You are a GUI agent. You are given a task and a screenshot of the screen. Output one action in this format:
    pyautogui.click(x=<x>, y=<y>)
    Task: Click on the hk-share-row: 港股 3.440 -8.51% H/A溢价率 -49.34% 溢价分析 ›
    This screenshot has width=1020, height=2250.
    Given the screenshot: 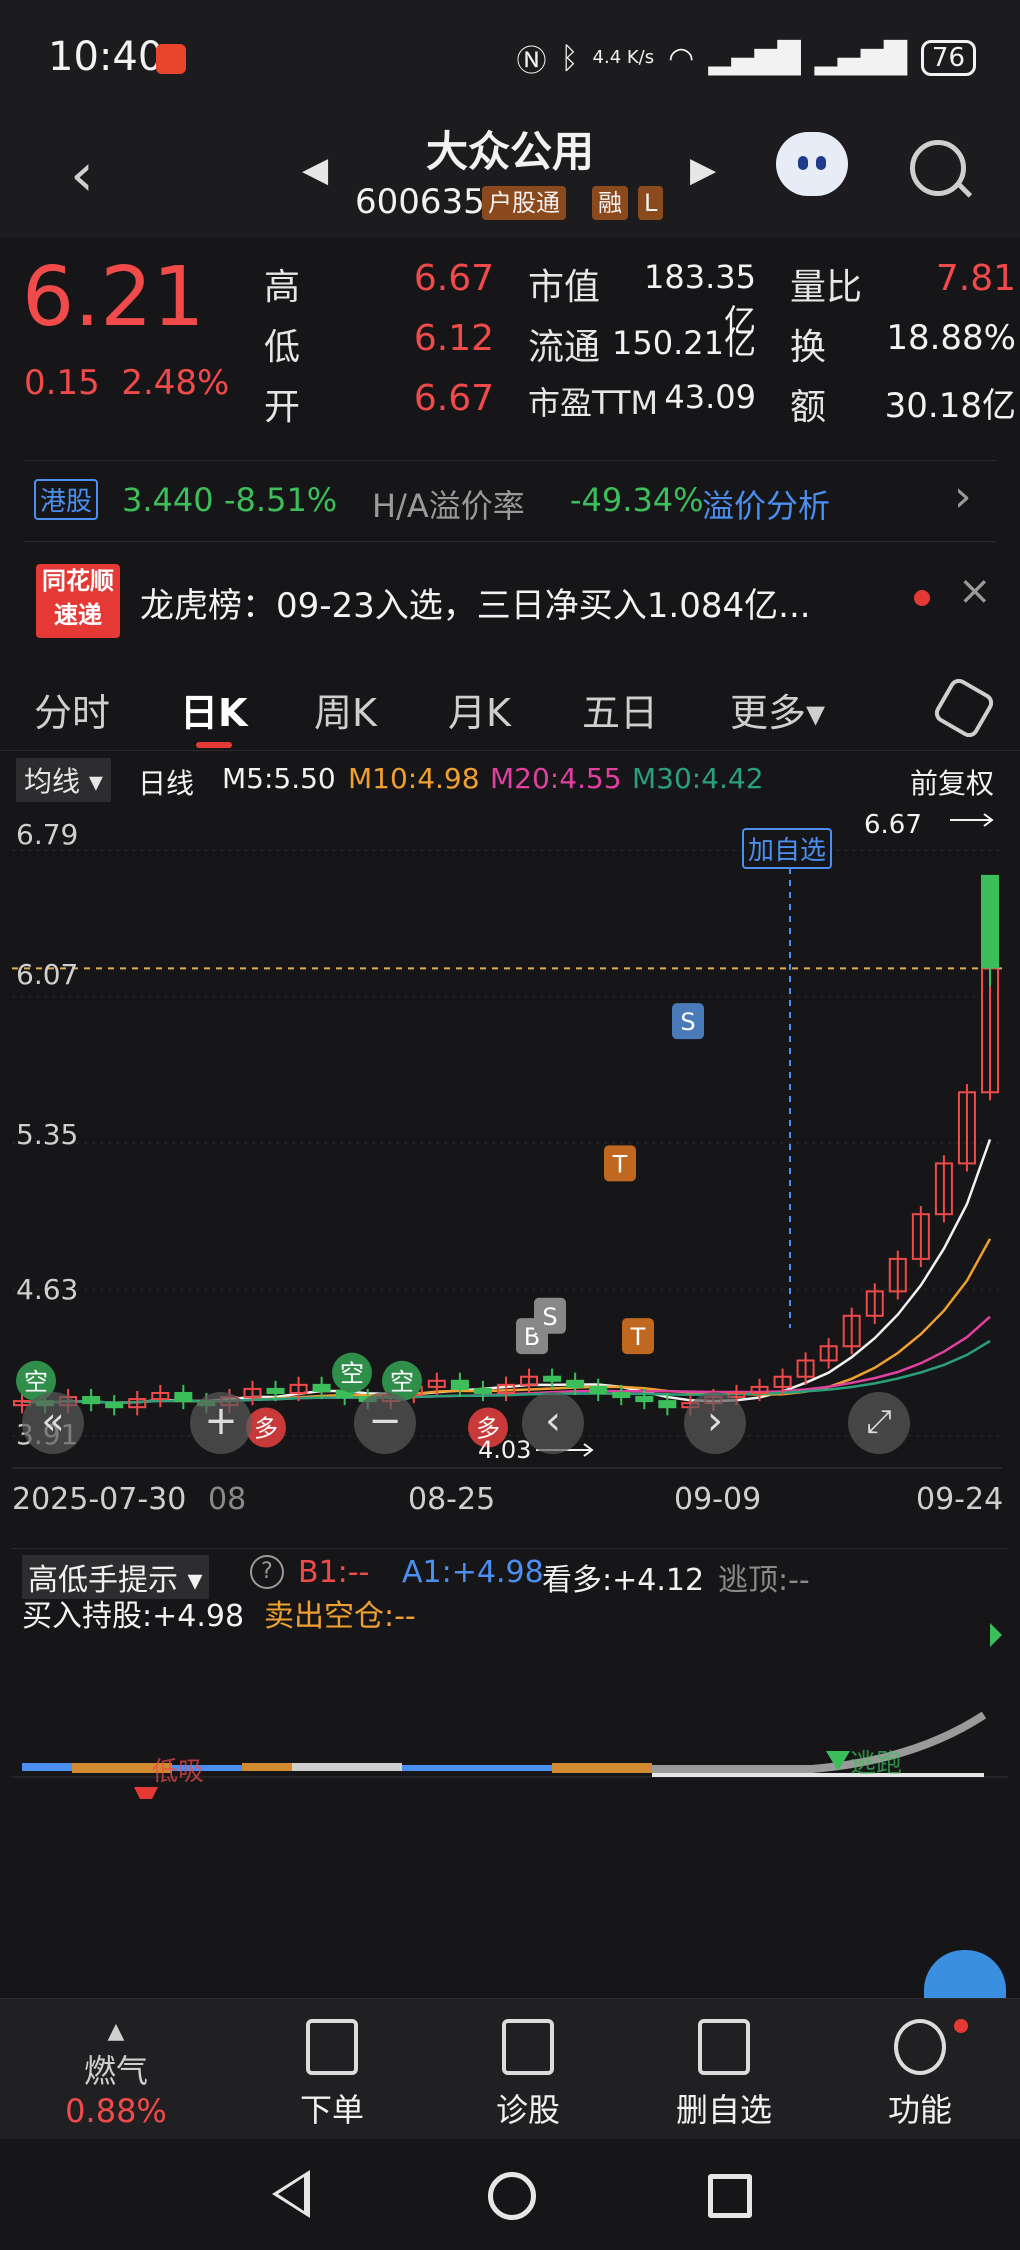 What is the action you would take?
    pyautogui.click(x=510, y=501)
    